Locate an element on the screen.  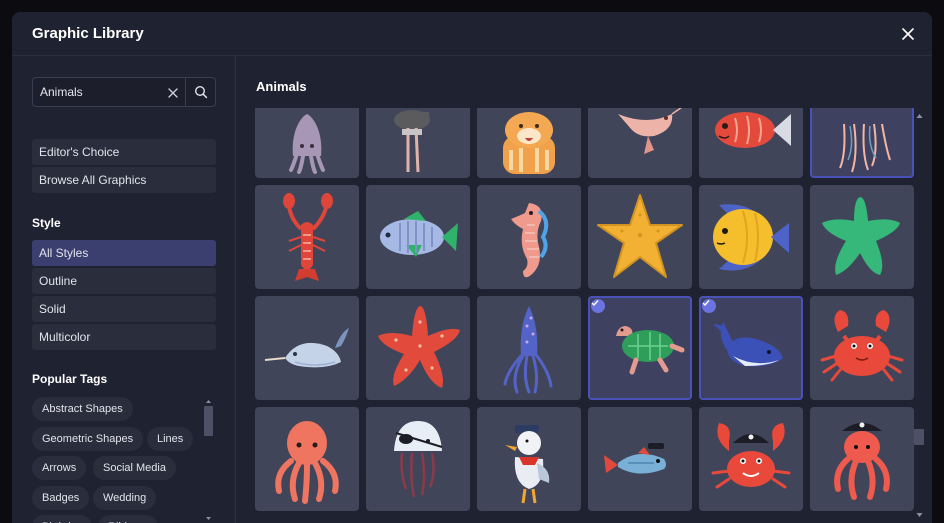
pirate-jellyfish-graphic is located at coordinates (418, 459).